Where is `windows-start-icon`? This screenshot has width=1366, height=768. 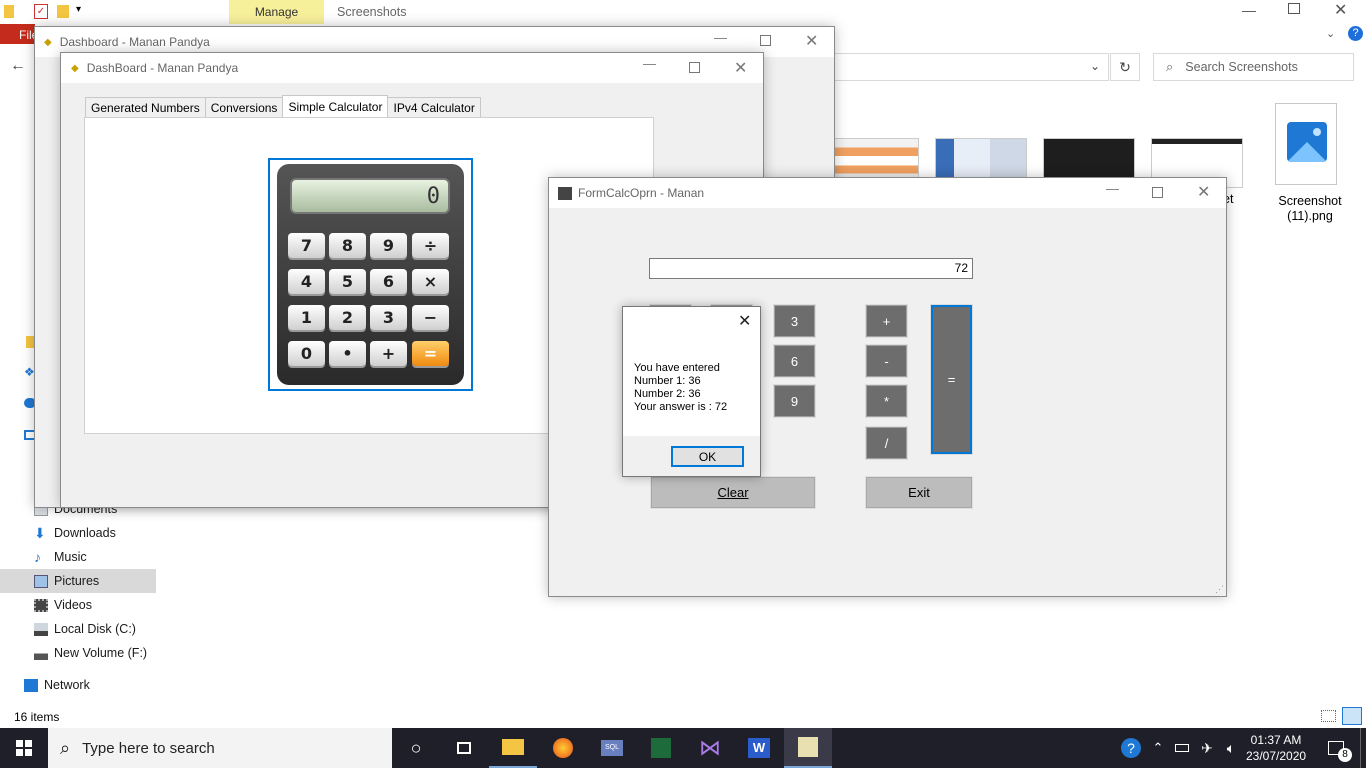
windows-start-icon is located at coordinates (24, 748).